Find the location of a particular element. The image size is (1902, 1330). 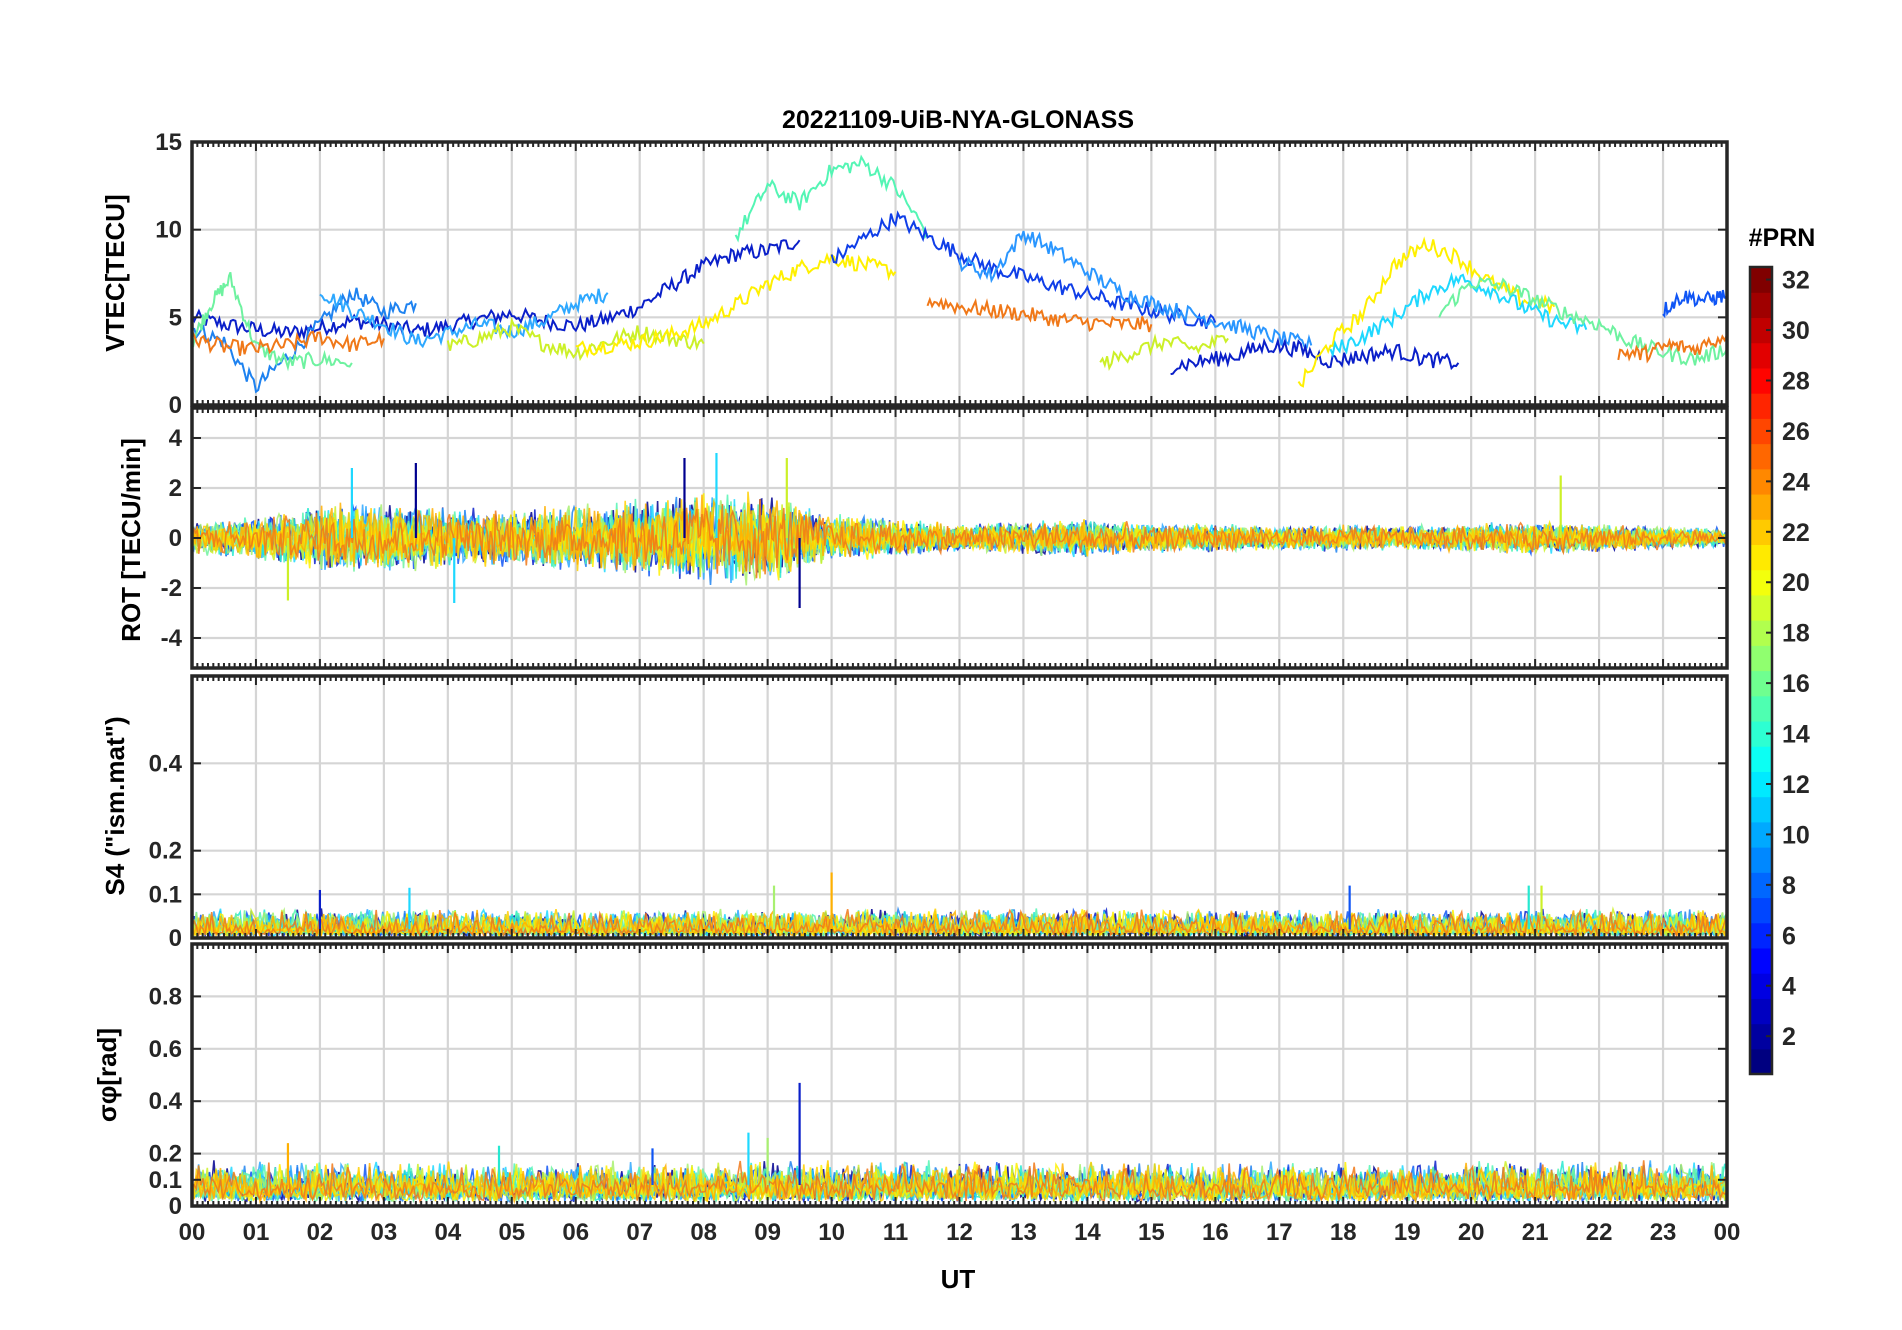

y-tick-label: -4 is located at coordinates (172, 638).